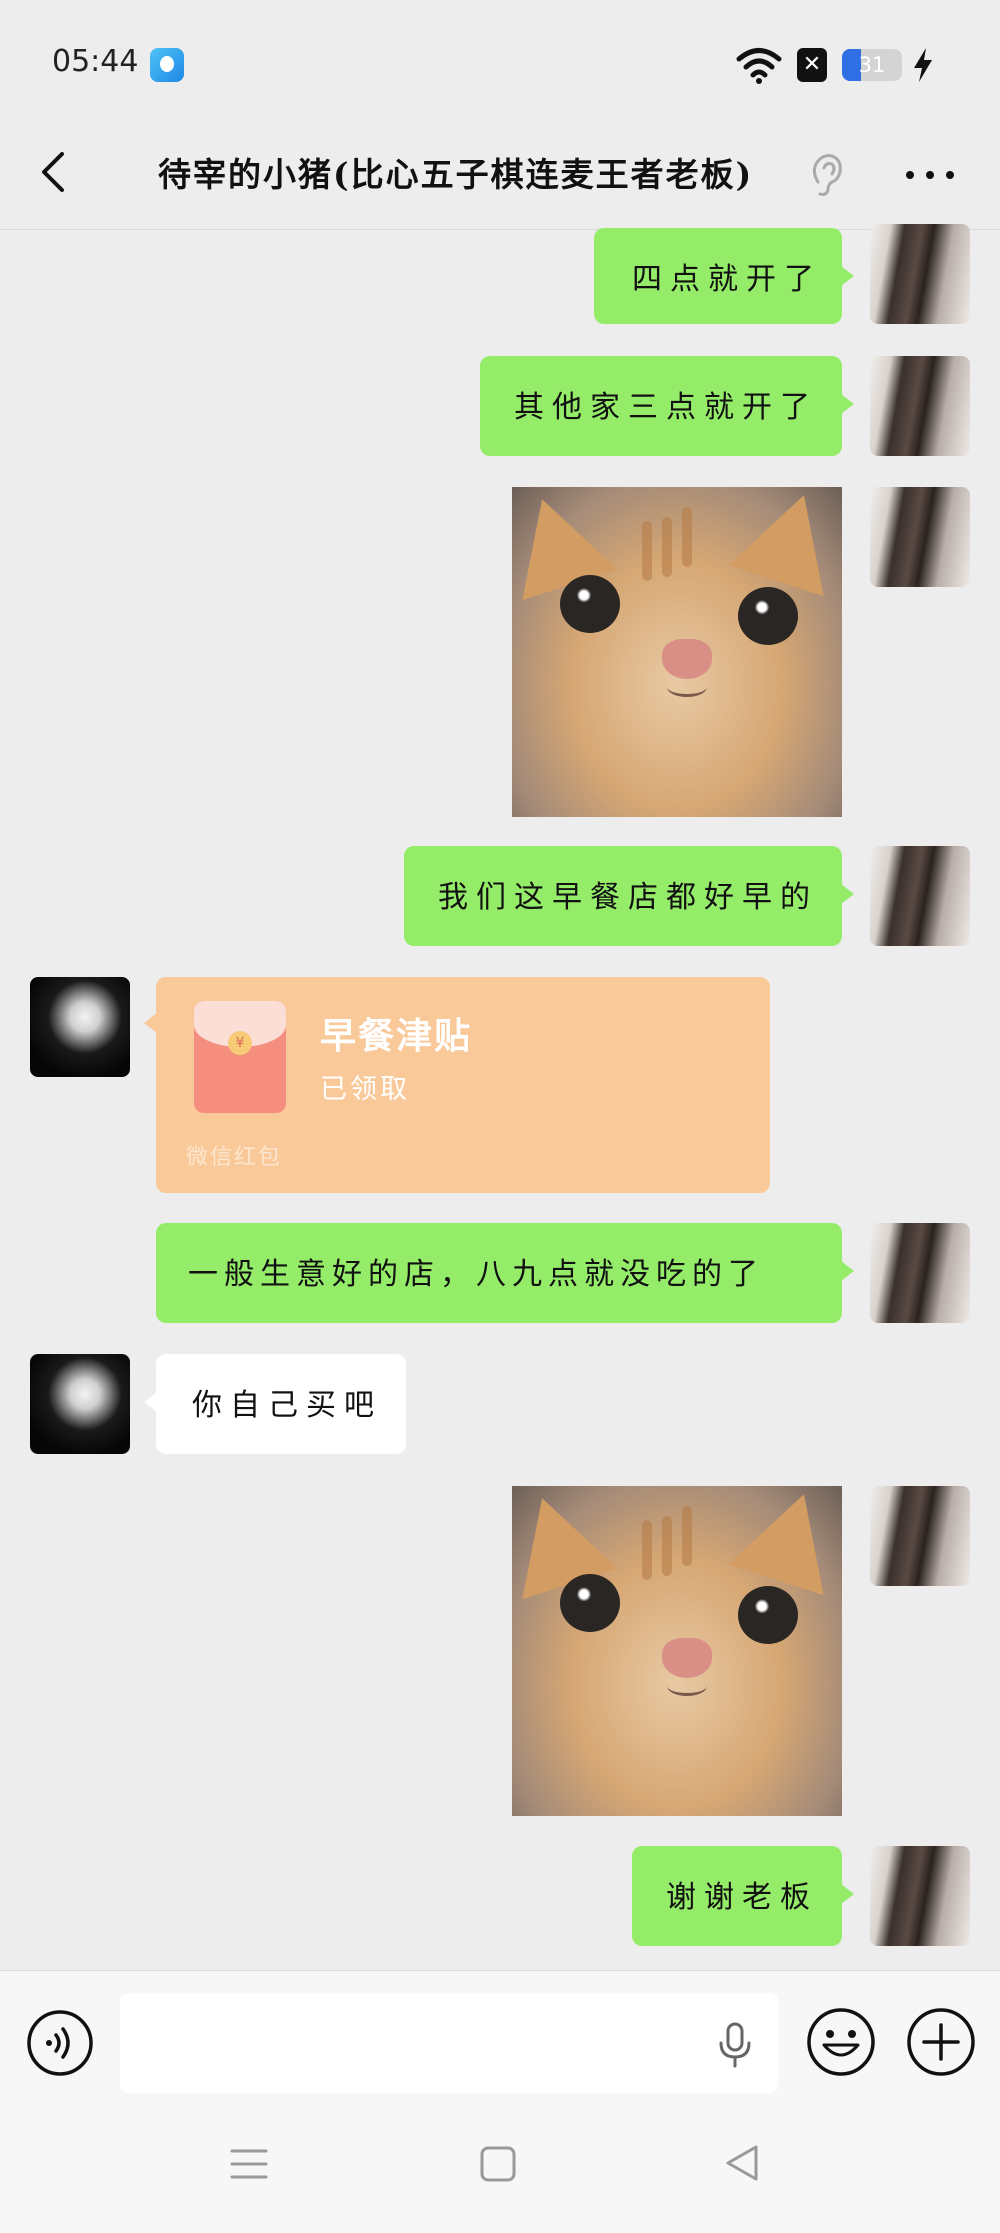  I want to click on message-bubble: 我们这早餐店都好早的, so click(629, 896).